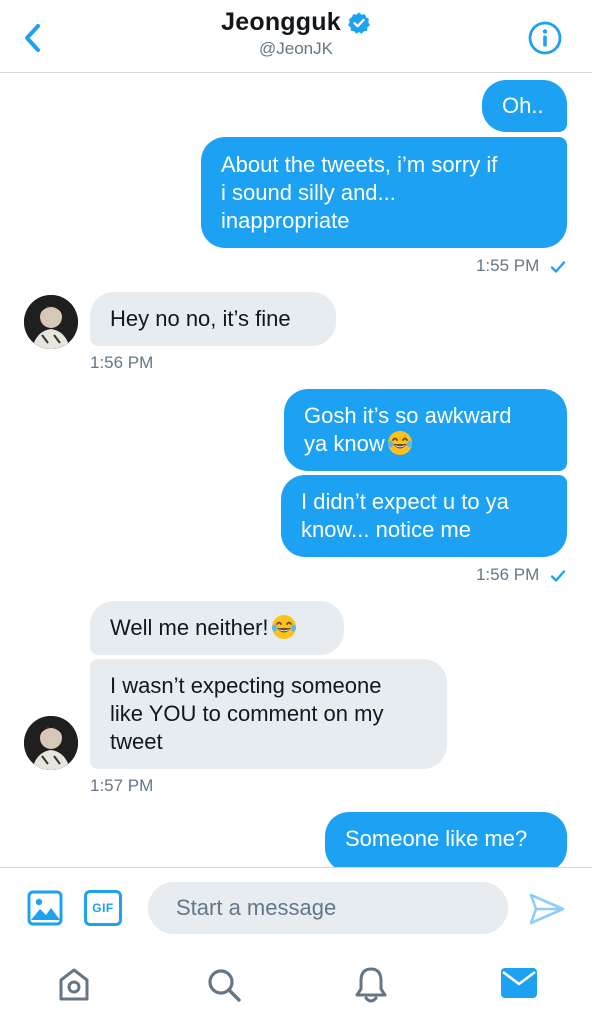 Image resolution: width=592 pixels, height=1024 pixels. Describe the element at coordinates (74, 985) in the screenshot. I see `home-icon` at that location.